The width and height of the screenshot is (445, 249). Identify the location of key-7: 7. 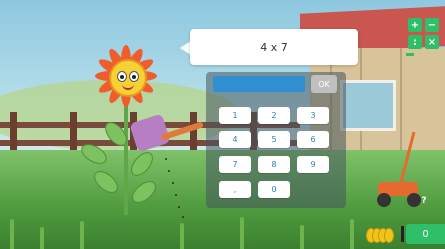
(235, 164).